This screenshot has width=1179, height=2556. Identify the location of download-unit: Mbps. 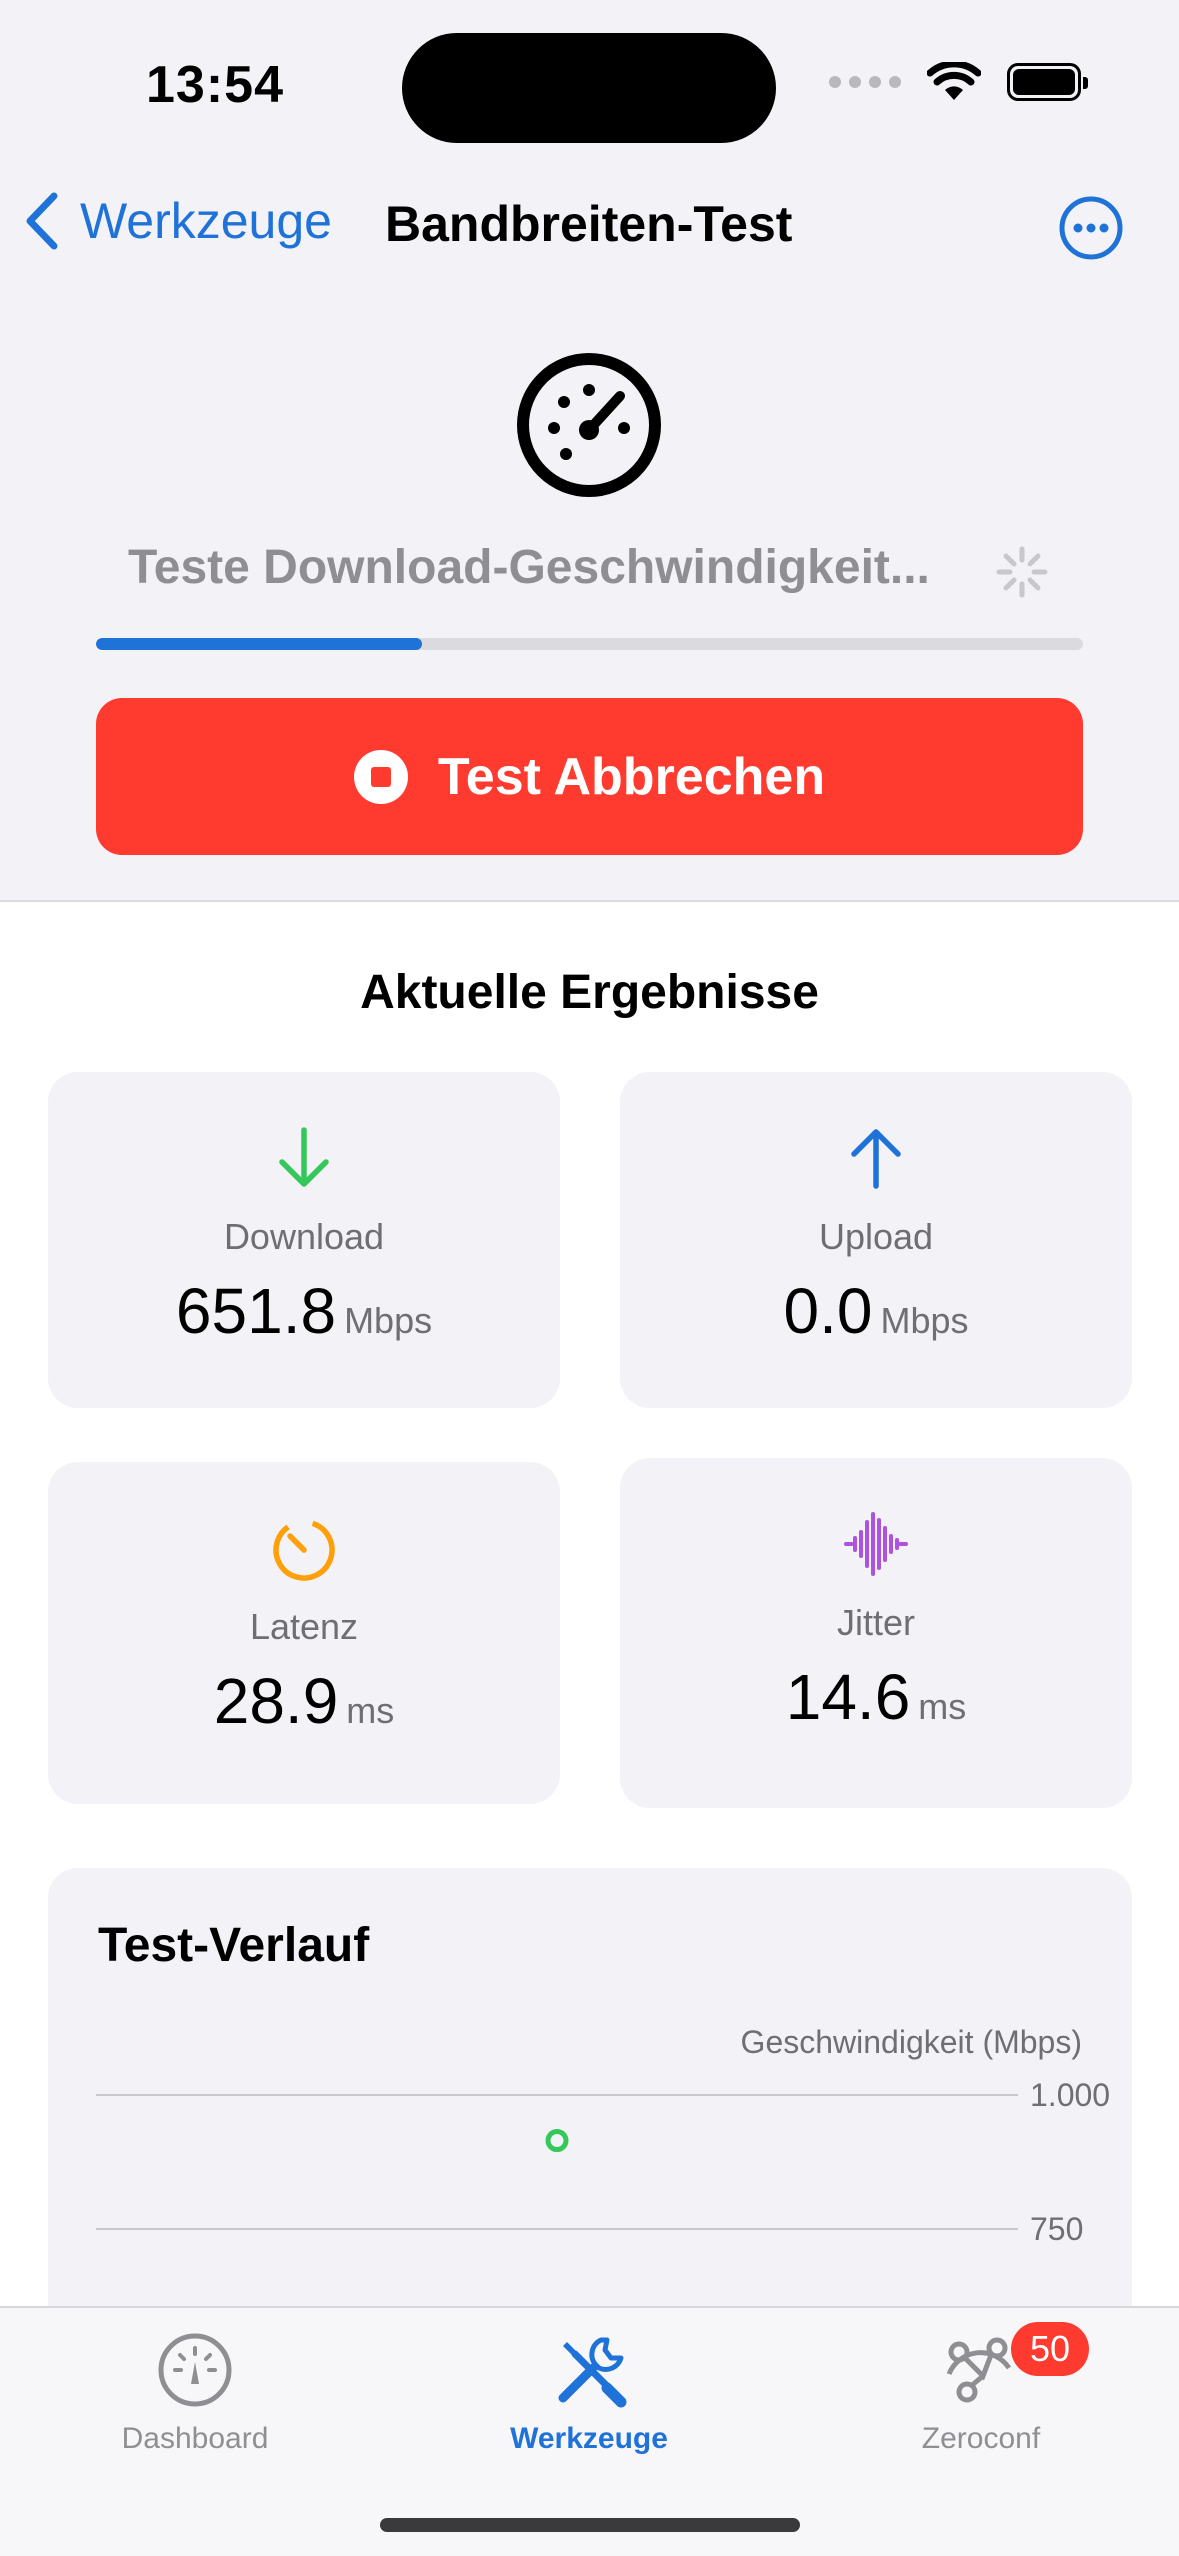
(388, 1320).